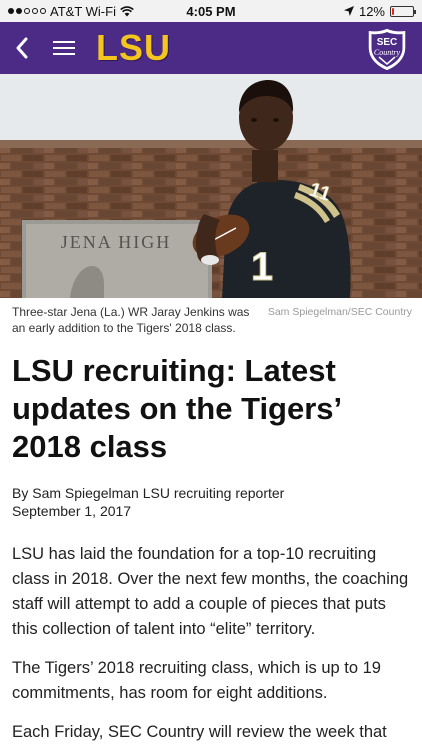  I want to click on back-button, so click(22, 48).